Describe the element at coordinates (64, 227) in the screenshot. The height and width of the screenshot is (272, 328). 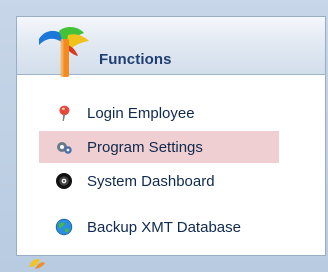
I see `database-globe-icon` at that location.